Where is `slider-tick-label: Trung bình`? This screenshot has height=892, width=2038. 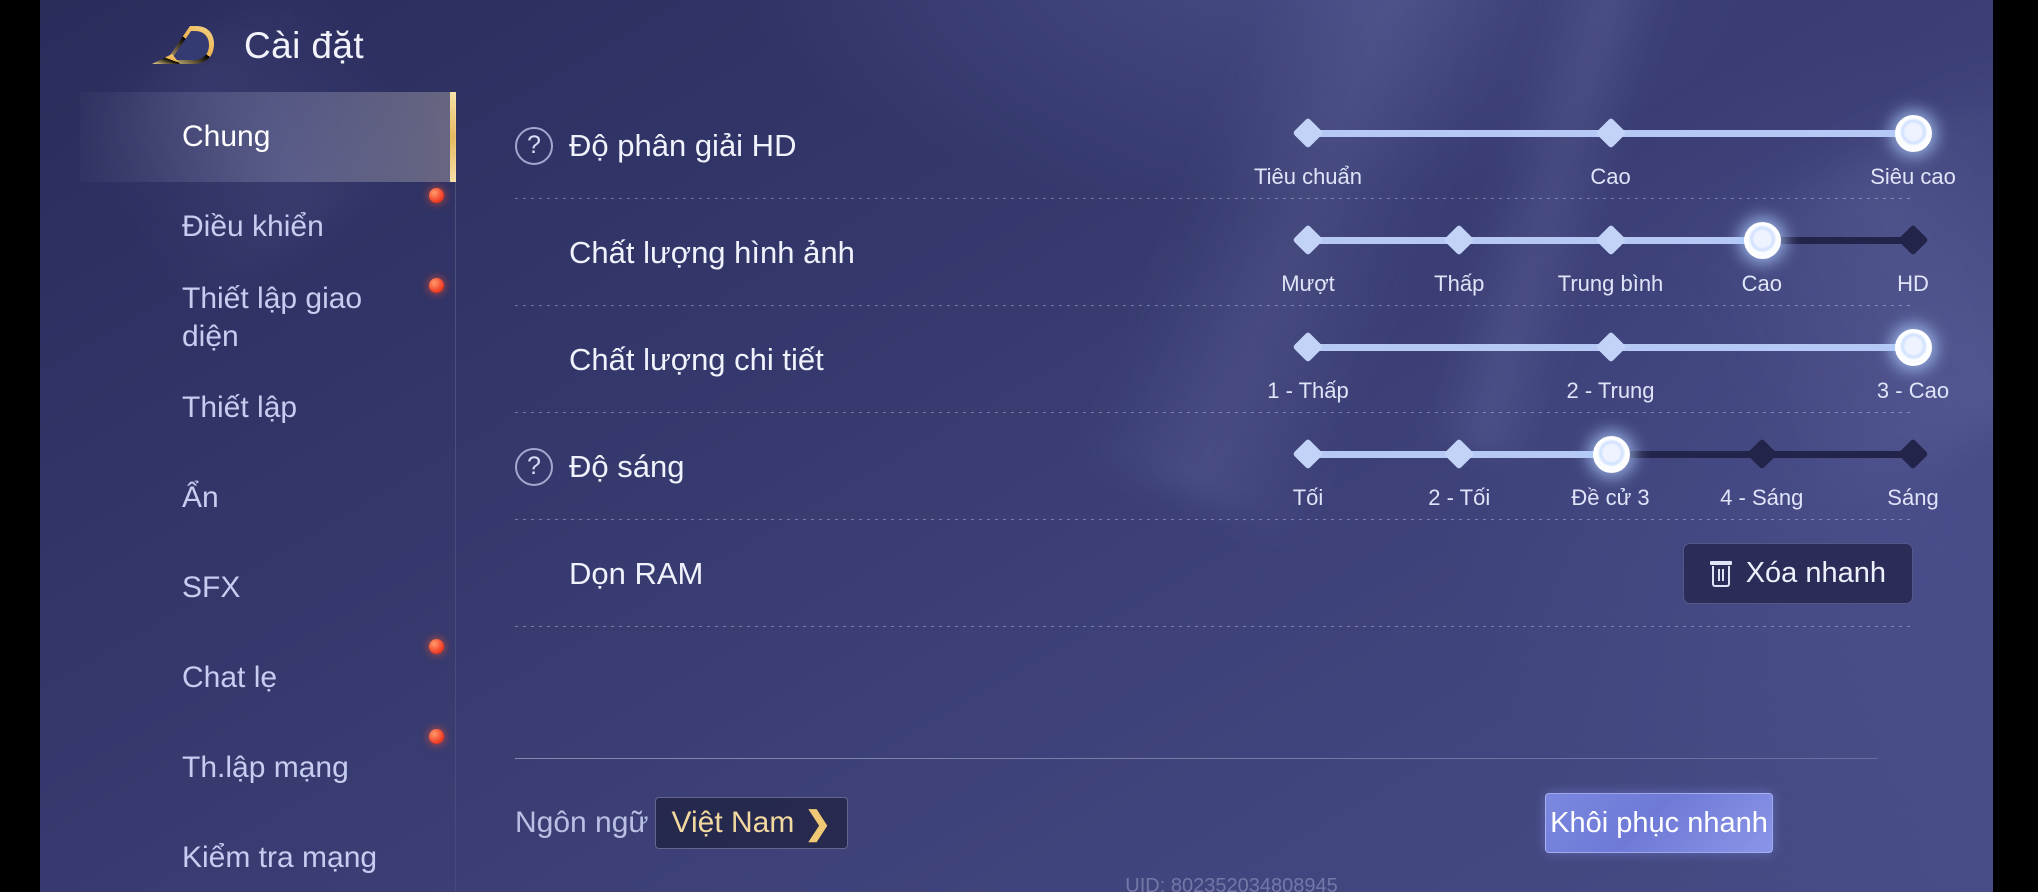 slider-tick-label: Trung bình is located at coordinates (1610, 283).